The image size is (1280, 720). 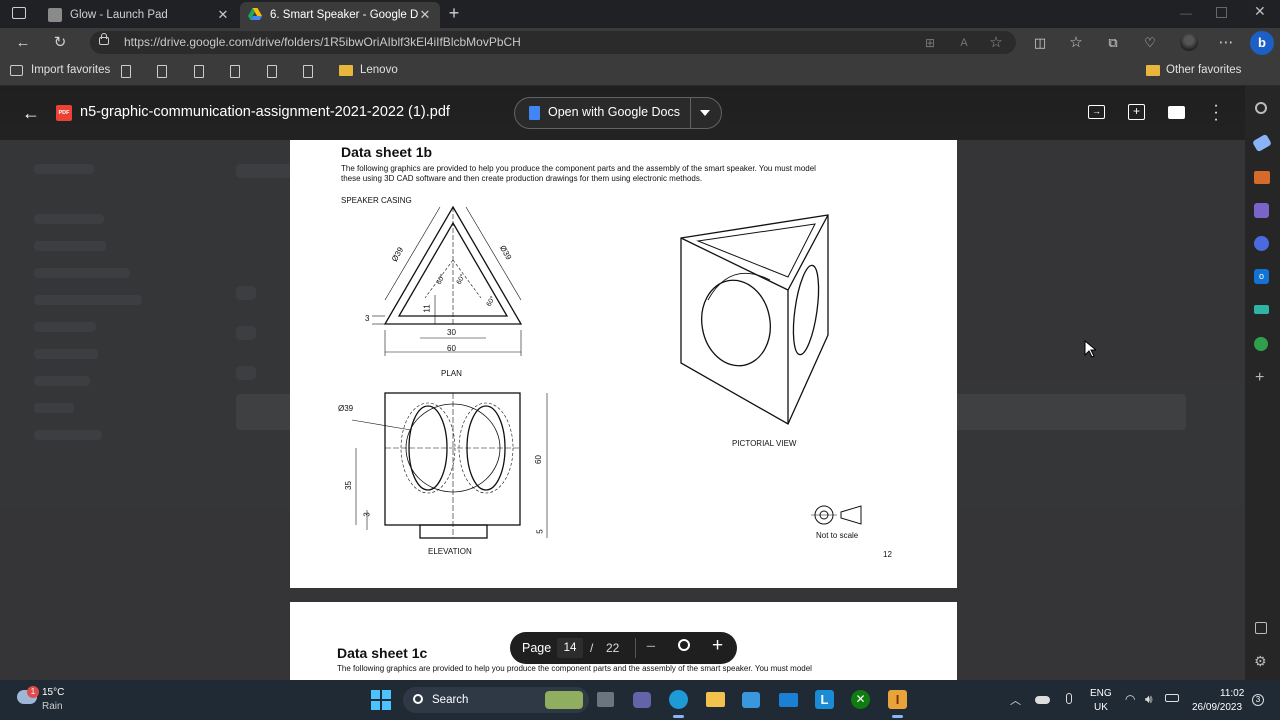 What do you see at coordinates (690, 113) in the screenshot?
I see `open-with-divider` at bounding box center [690, 113].